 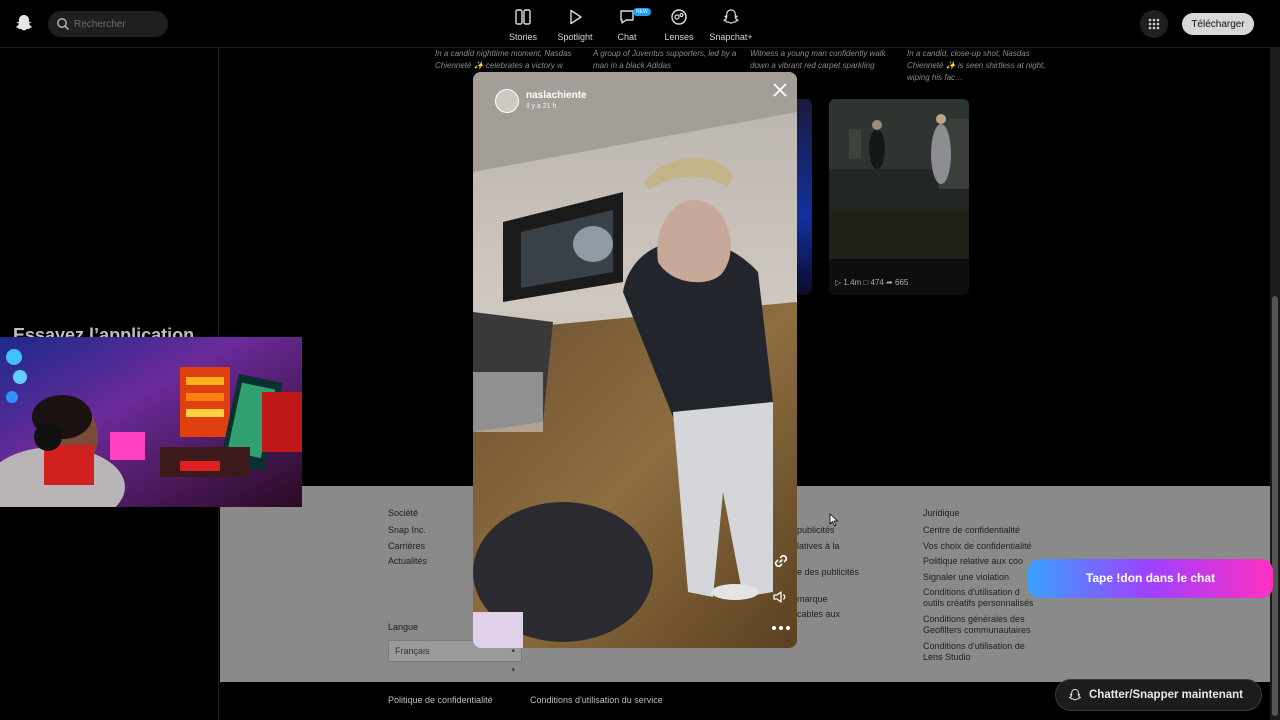 I want to click on footer-link-creative-tools-terms: Conditions d'utilisation d, so click(x=971, y=592).